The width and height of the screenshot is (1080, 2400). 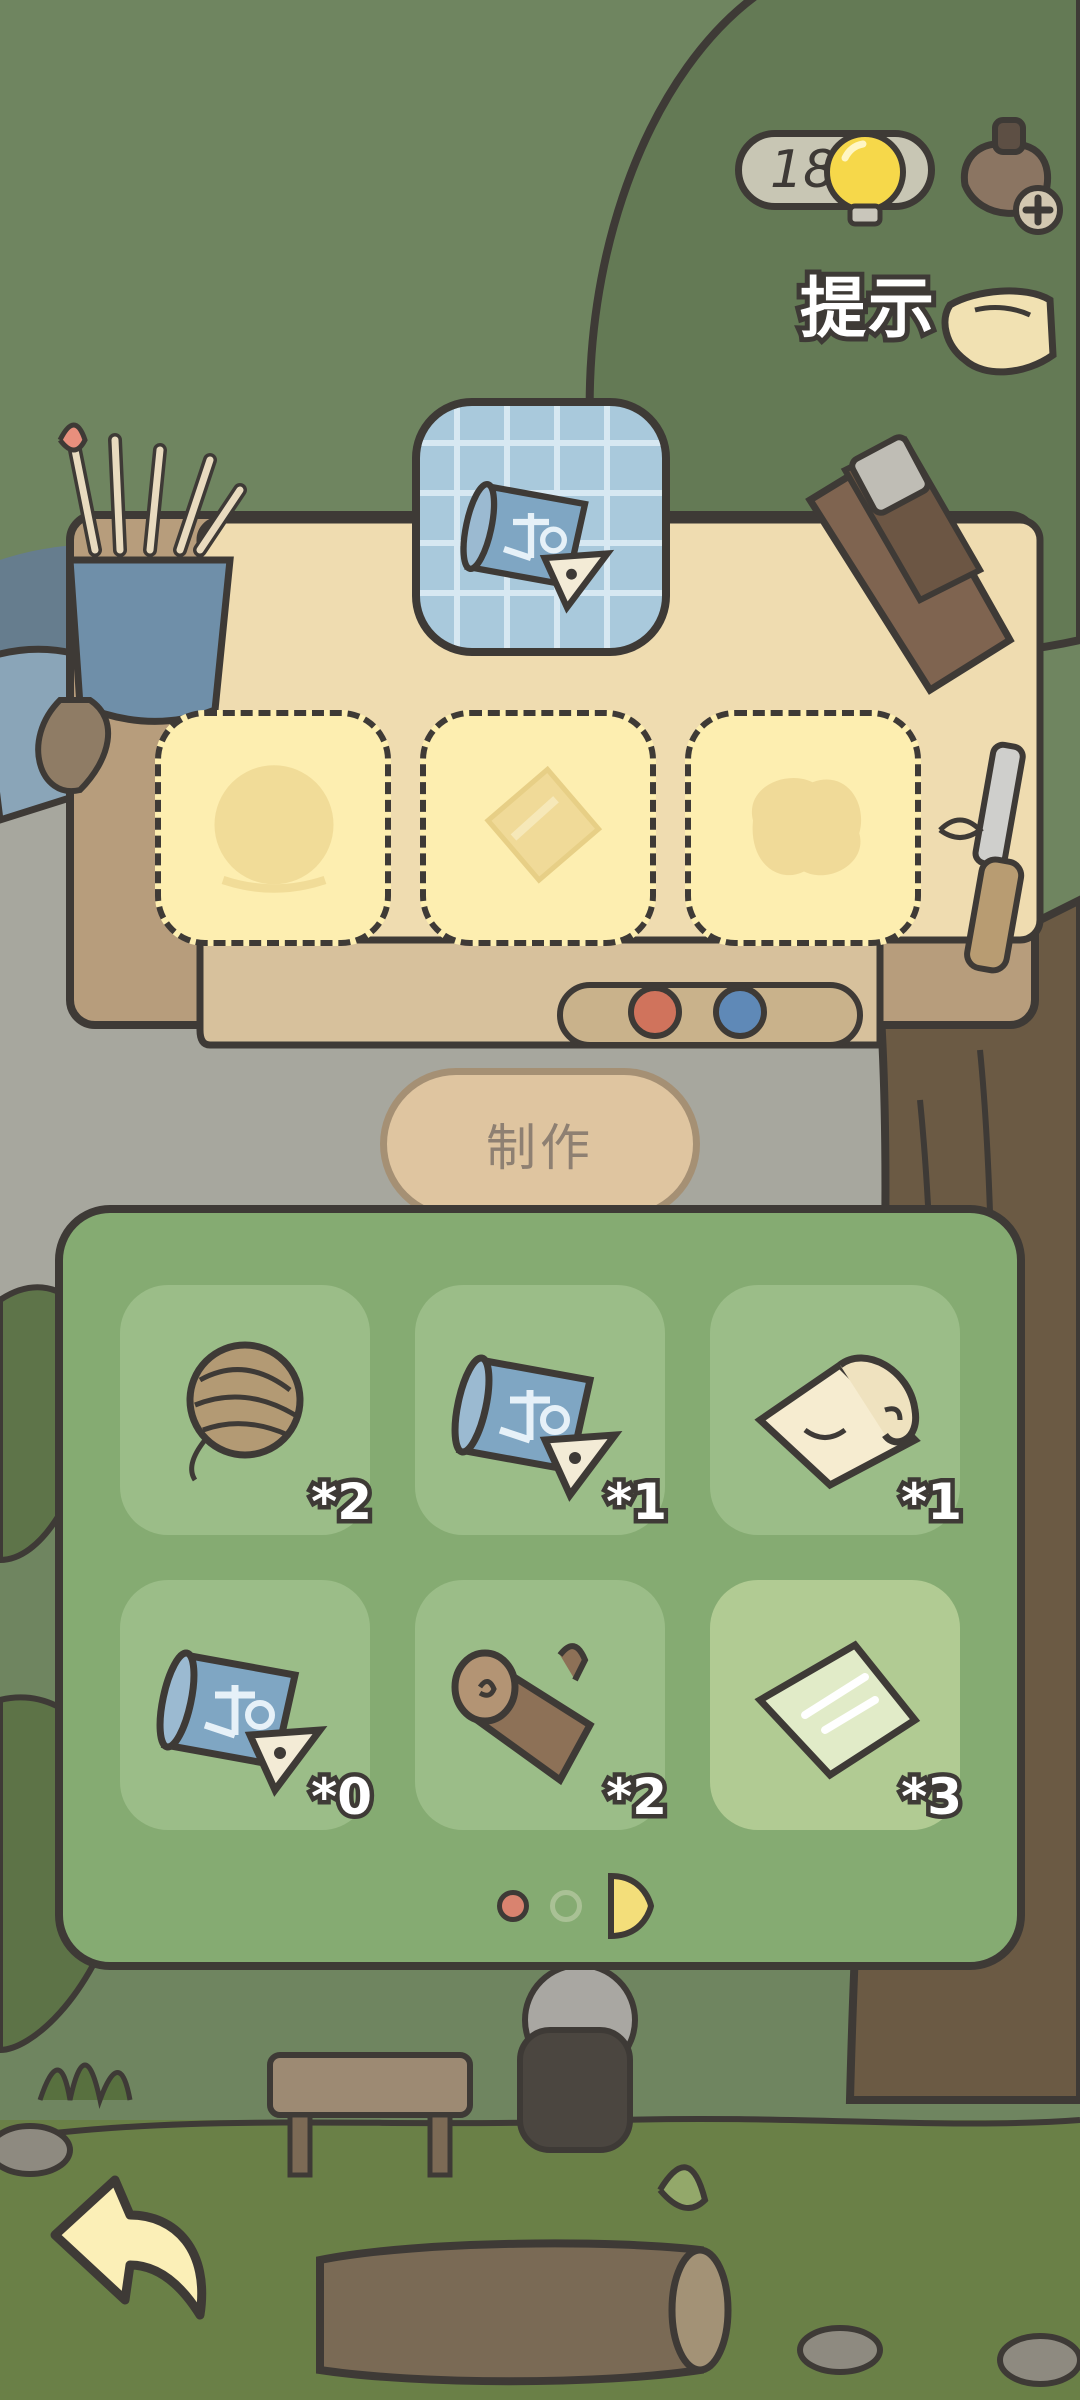 I want to click on add-hint-button, so click(x=1005, y=175).